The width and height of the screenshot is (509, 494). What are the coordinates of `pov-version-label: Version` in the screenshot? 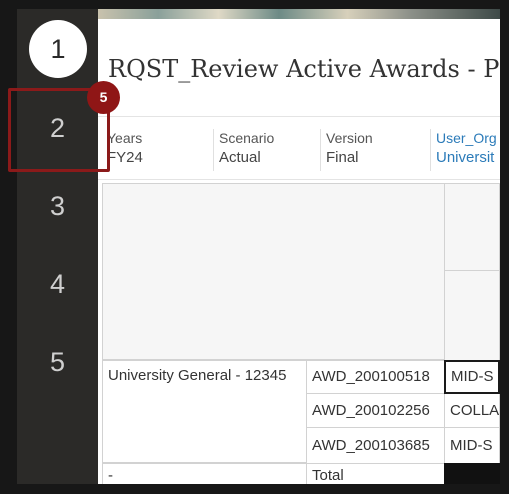 It's located at (349, 138).